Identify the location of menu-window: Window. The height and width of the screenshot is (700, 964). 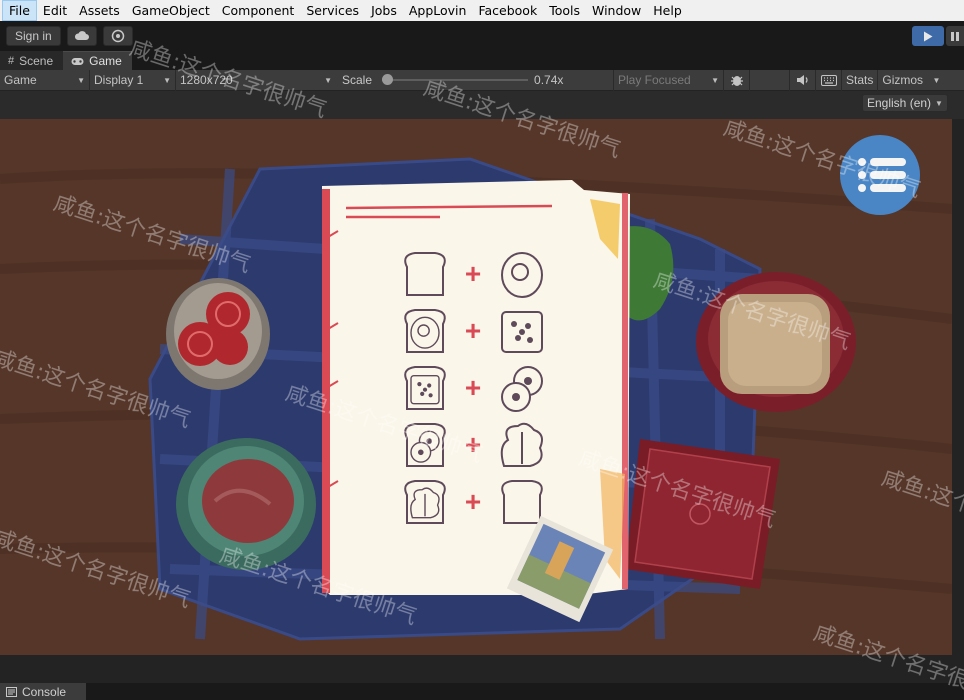
(616, 10).